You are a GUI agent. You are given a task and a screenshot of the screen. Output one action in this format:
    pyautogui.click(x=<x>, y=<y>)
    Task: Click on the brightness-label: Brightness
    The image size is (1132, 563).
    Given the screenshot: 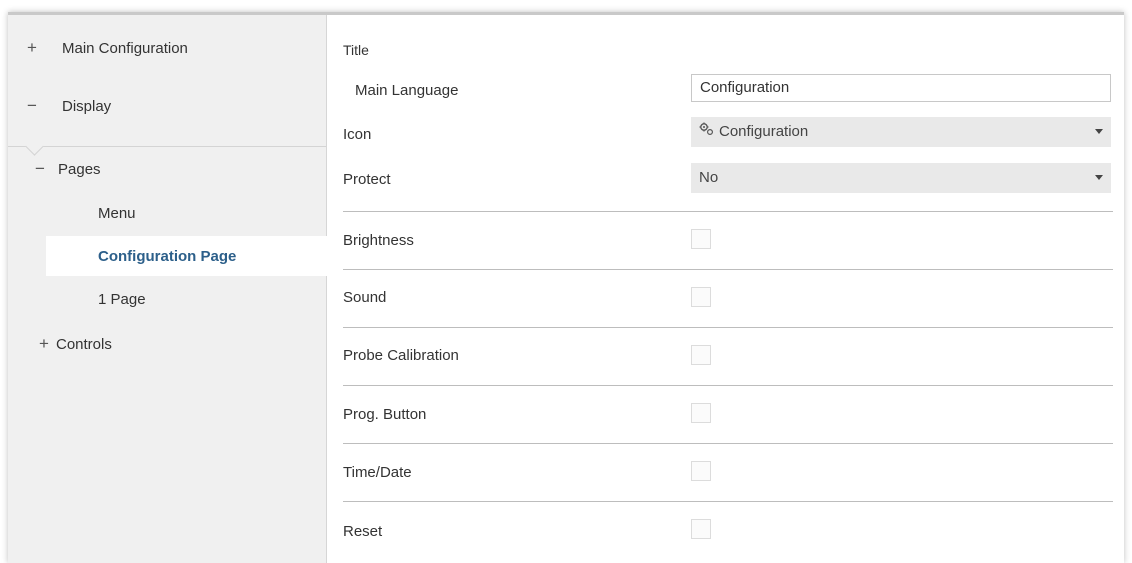 What is the action you would take?
    pyautogui.click(x=378, y=240)
    